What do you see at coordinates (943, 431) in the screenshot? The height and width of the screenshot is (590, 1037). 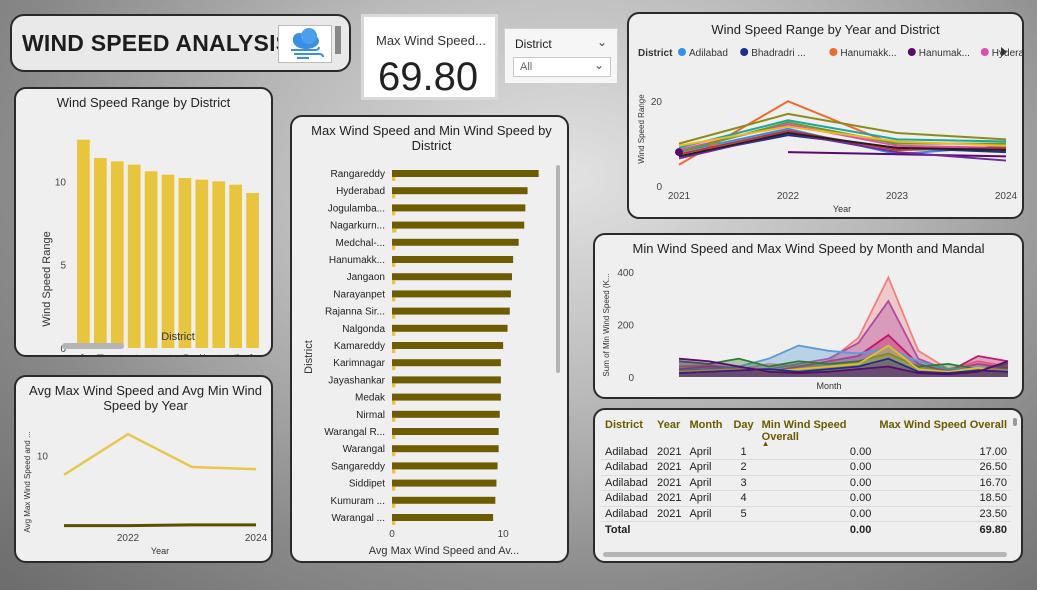 I see `column-header-max-wind: Max Wind Speed Overall` at bounding box center [943, 431].